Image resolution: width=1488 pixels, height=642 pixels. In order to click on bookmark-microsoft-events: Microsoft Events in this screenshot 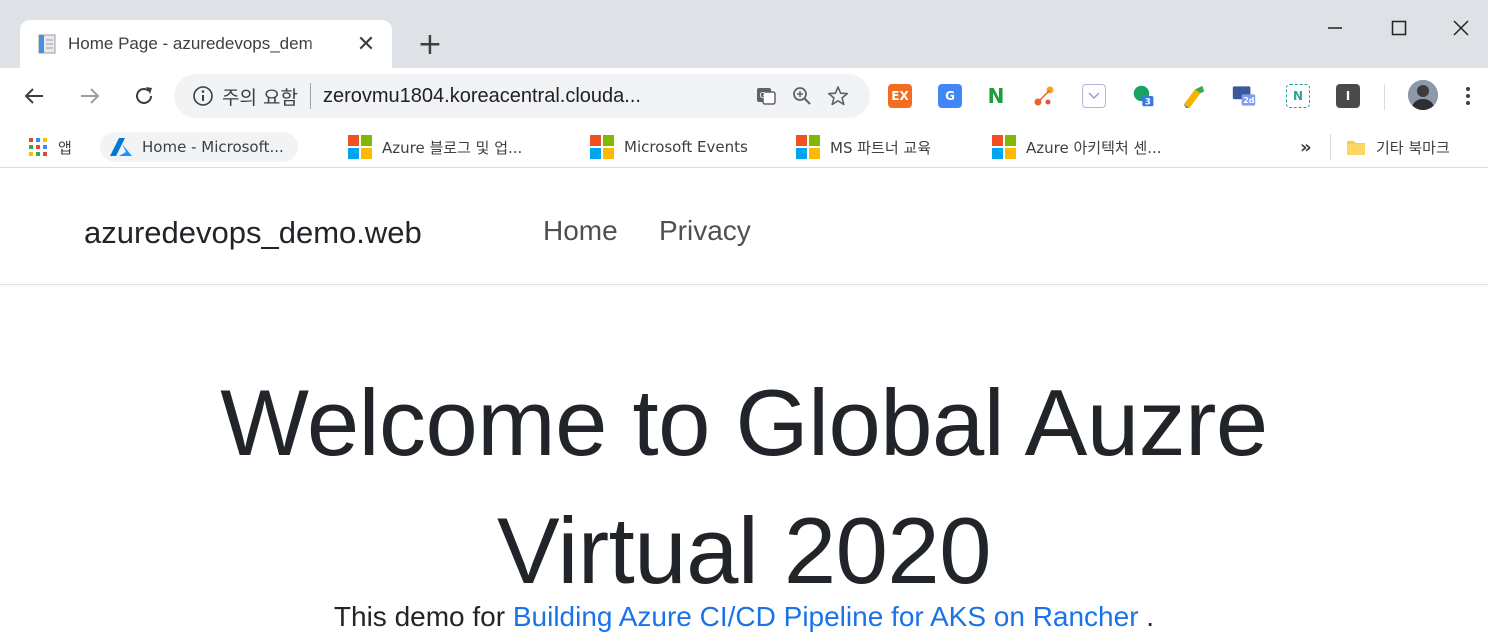, I will do `click(669, 147)`.